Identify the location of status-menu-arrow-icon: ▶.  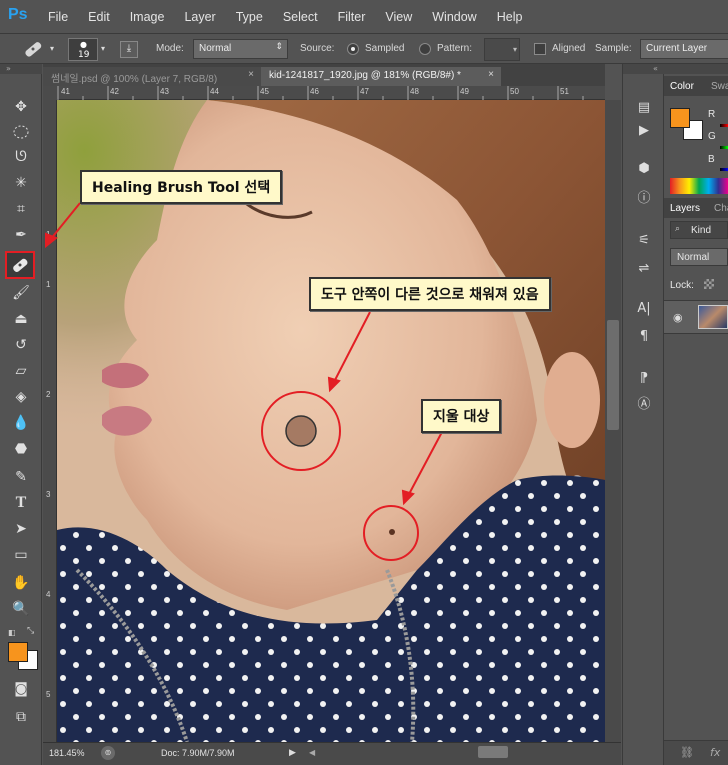
(292, 753).